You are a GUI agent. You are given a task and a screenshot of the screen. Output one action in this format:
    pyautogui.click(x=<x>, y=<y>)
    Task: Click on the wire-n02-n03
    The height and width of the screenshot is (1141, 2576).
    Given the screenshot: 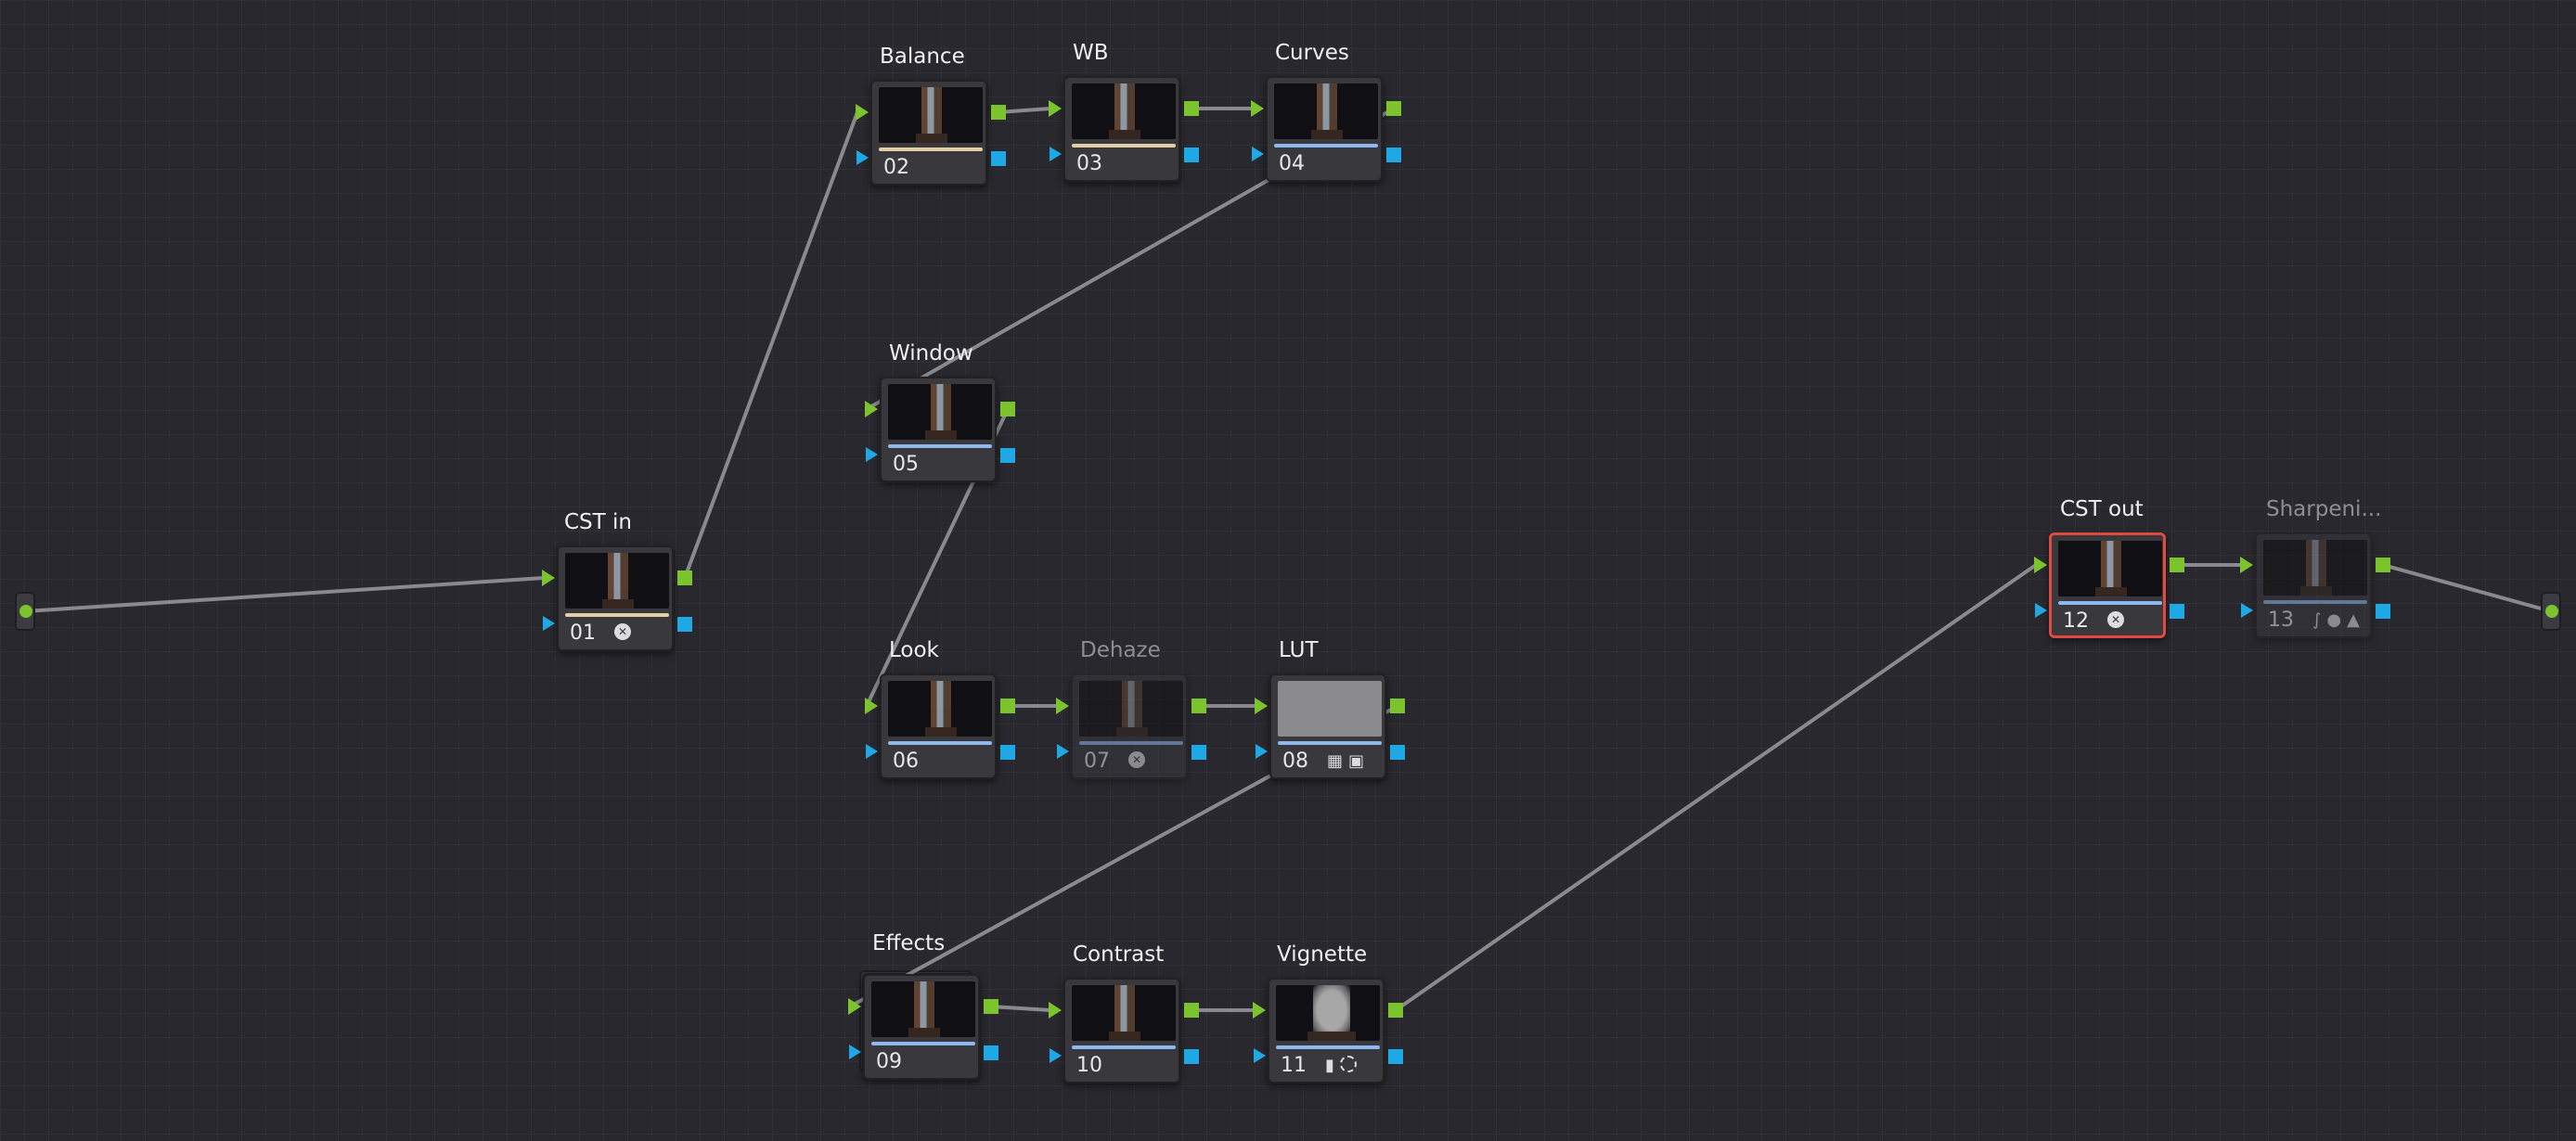 What is the action you would take?
    pyautogui.click(x=1024, y=110)
    